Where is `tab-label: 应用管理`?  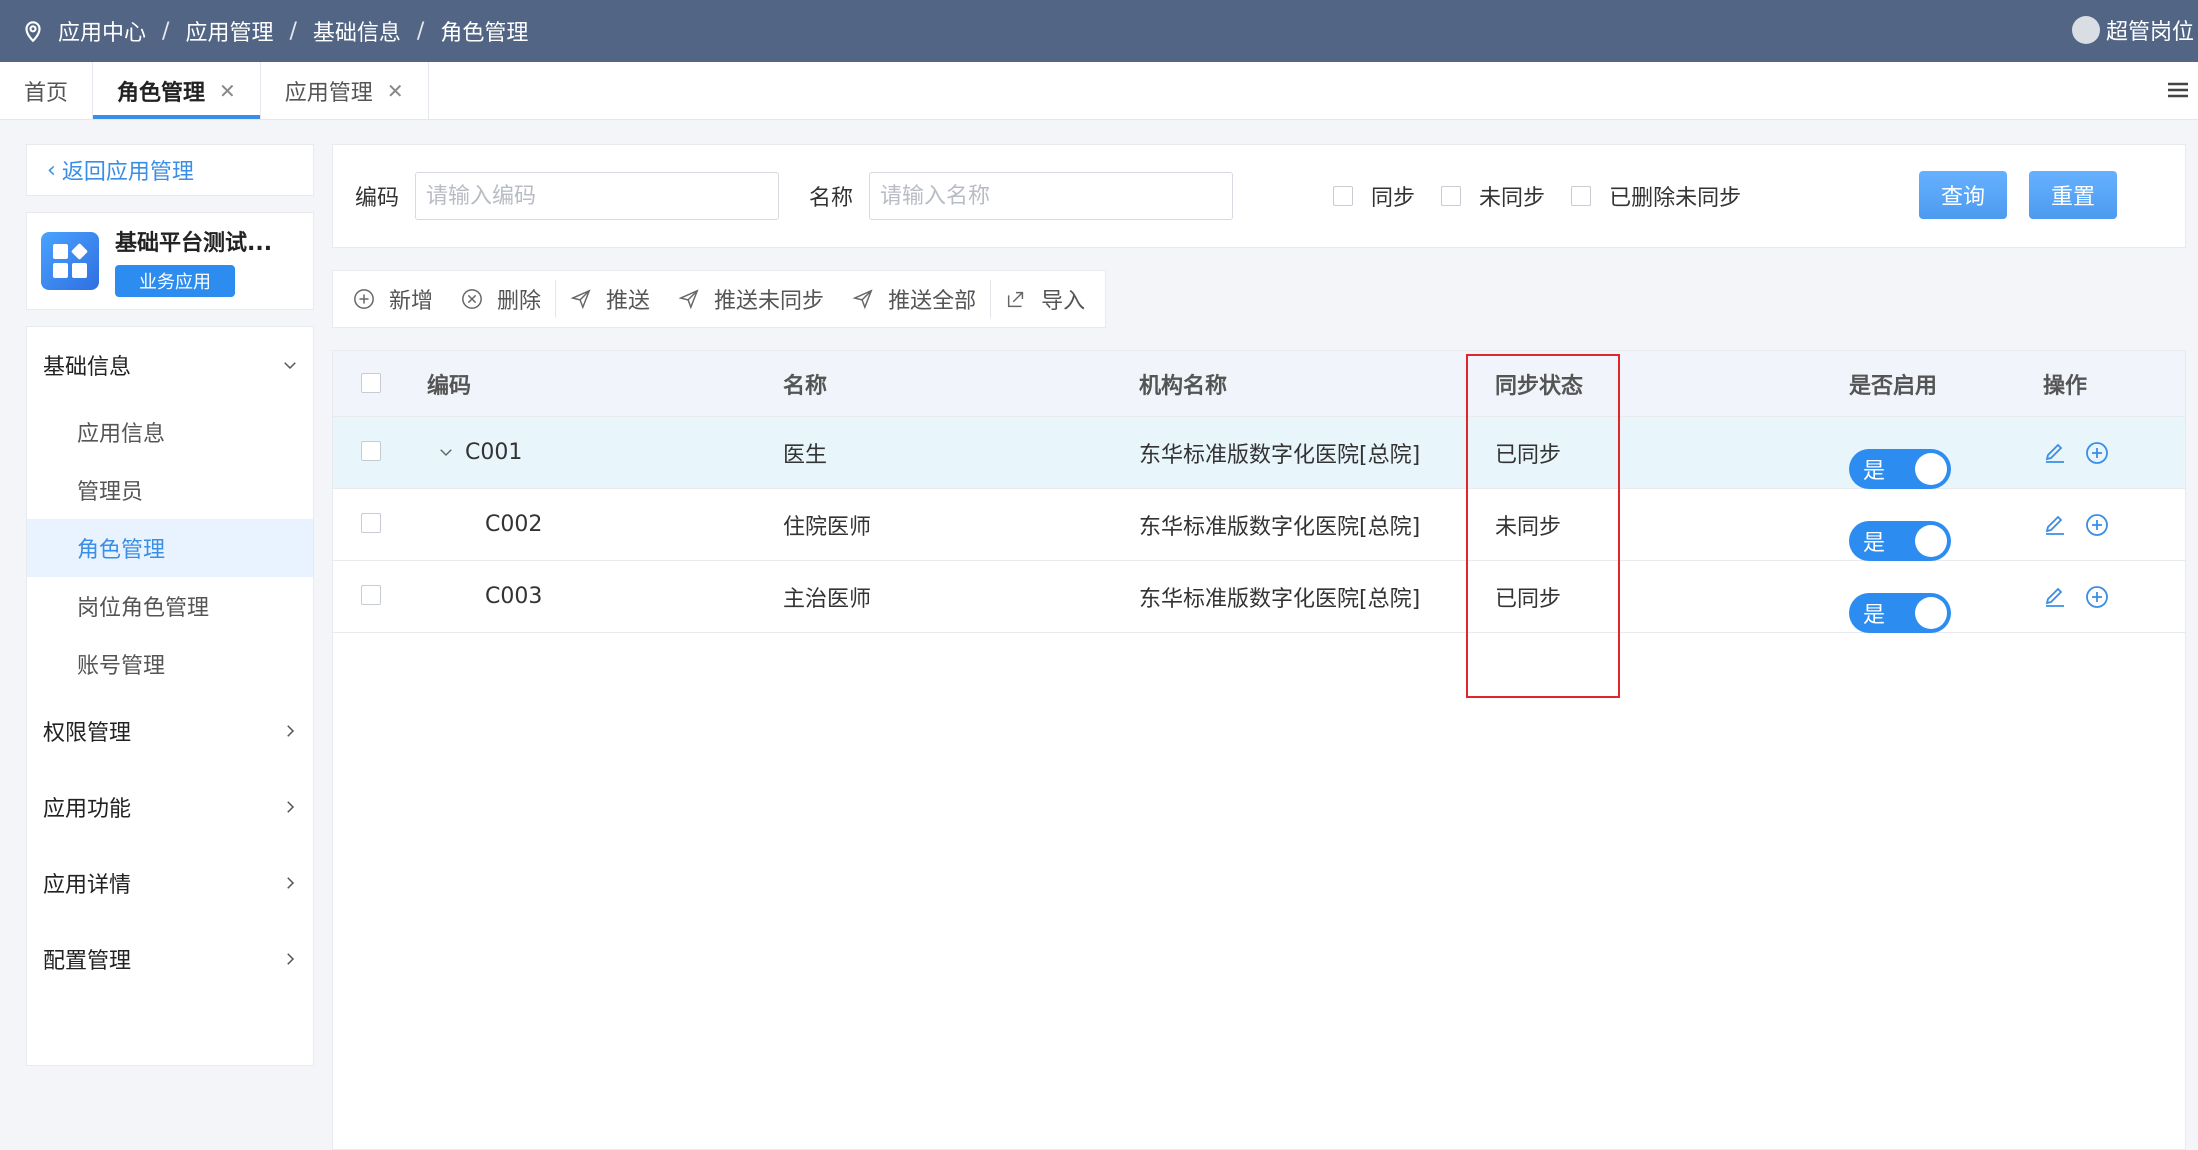
tab-label: 应用管理 is located at coordinates (328, 93).